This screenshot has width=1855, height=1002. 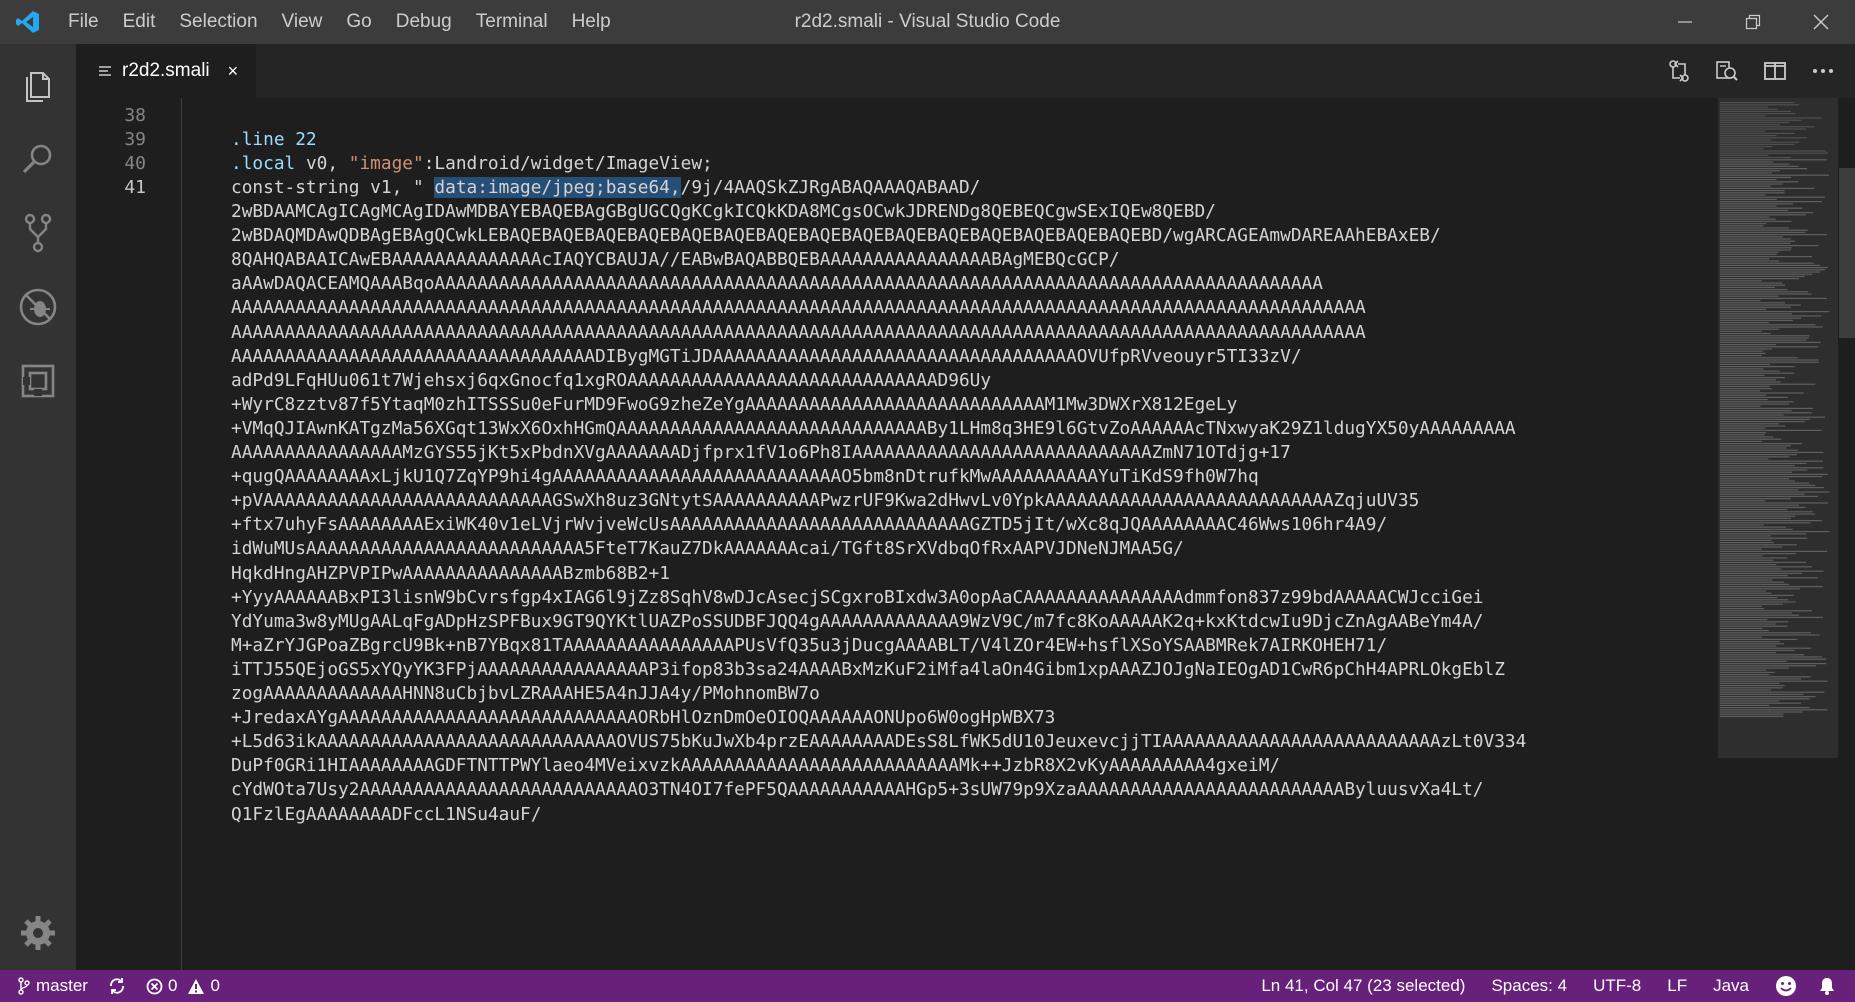 I want to click on git-branch-icon, so click(x=24, y=986).